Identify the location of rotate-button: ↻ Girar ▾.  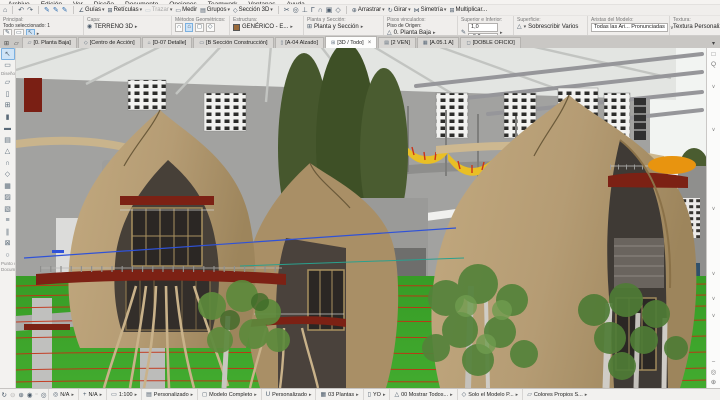
(399, 10).